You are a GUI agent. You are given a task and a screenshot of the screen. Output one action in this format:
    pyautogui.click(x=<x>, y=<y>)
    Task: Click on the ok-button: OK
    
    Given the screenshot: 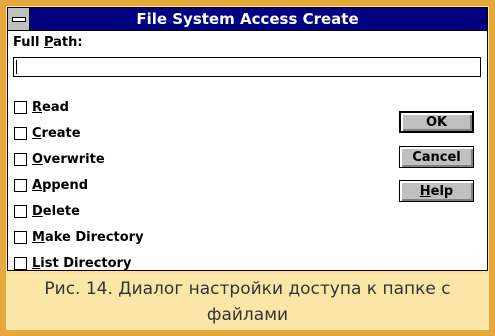 What is the action you would take?
    pyautogui.click(x=436, y=122)
    